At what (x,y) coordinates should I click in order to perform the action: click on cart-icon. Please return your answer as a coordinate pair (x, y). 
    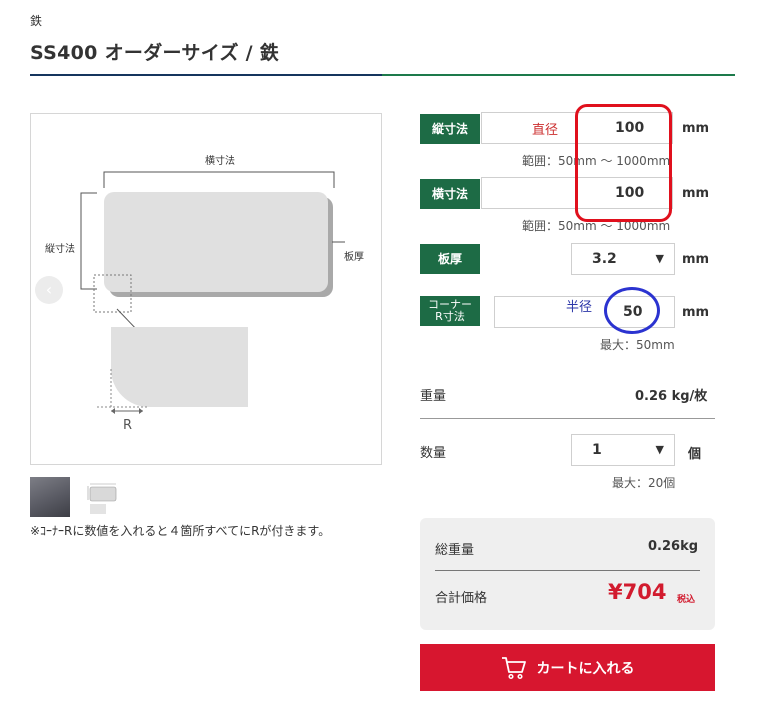
    Looking at the image, I should click on (513, 667).